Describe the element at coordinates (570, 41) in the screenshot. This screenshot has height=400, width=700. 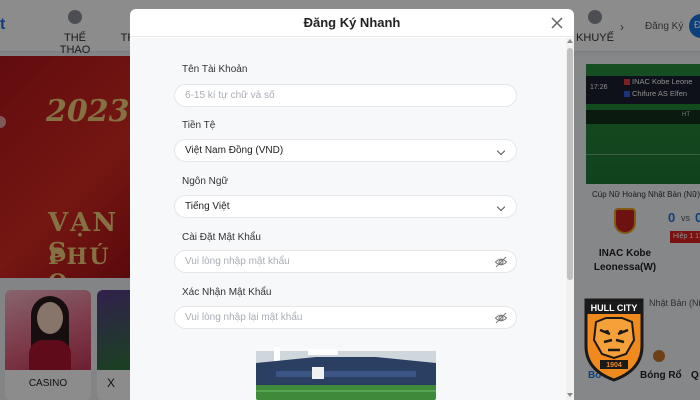
I see `scroll-up-icon` at that location.